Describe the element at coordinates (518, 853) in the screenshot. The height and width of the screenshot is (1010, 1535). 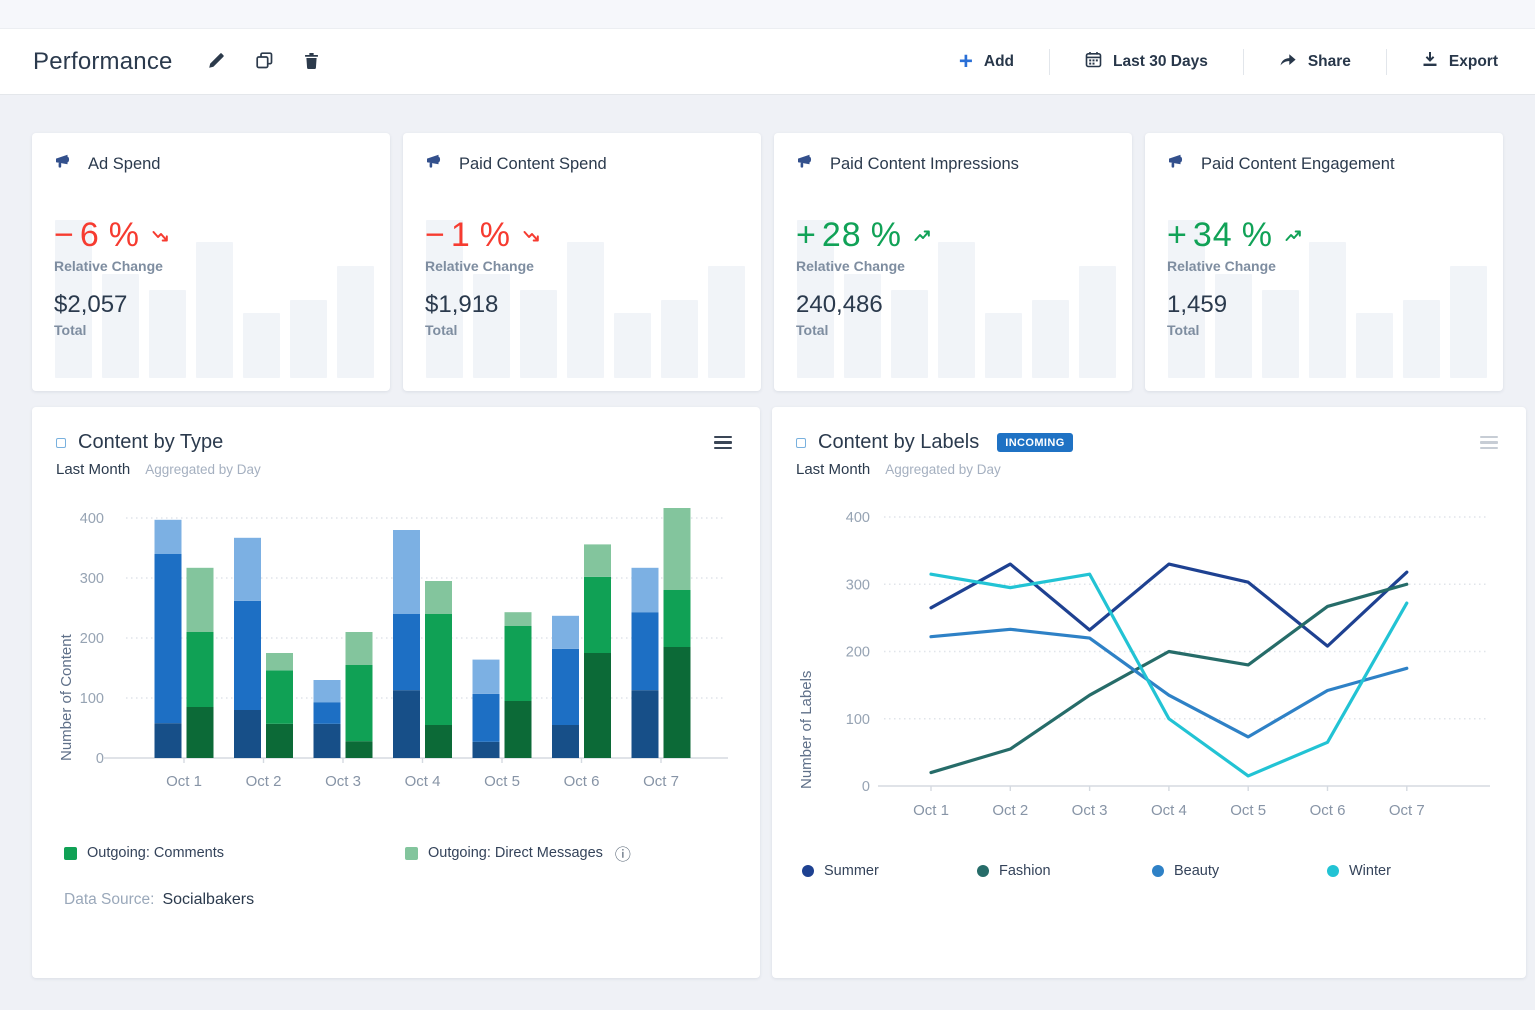
I see `legend-item-outgoing-direct-messages: Outgoing: Direct Messages ⓘ` at that location.